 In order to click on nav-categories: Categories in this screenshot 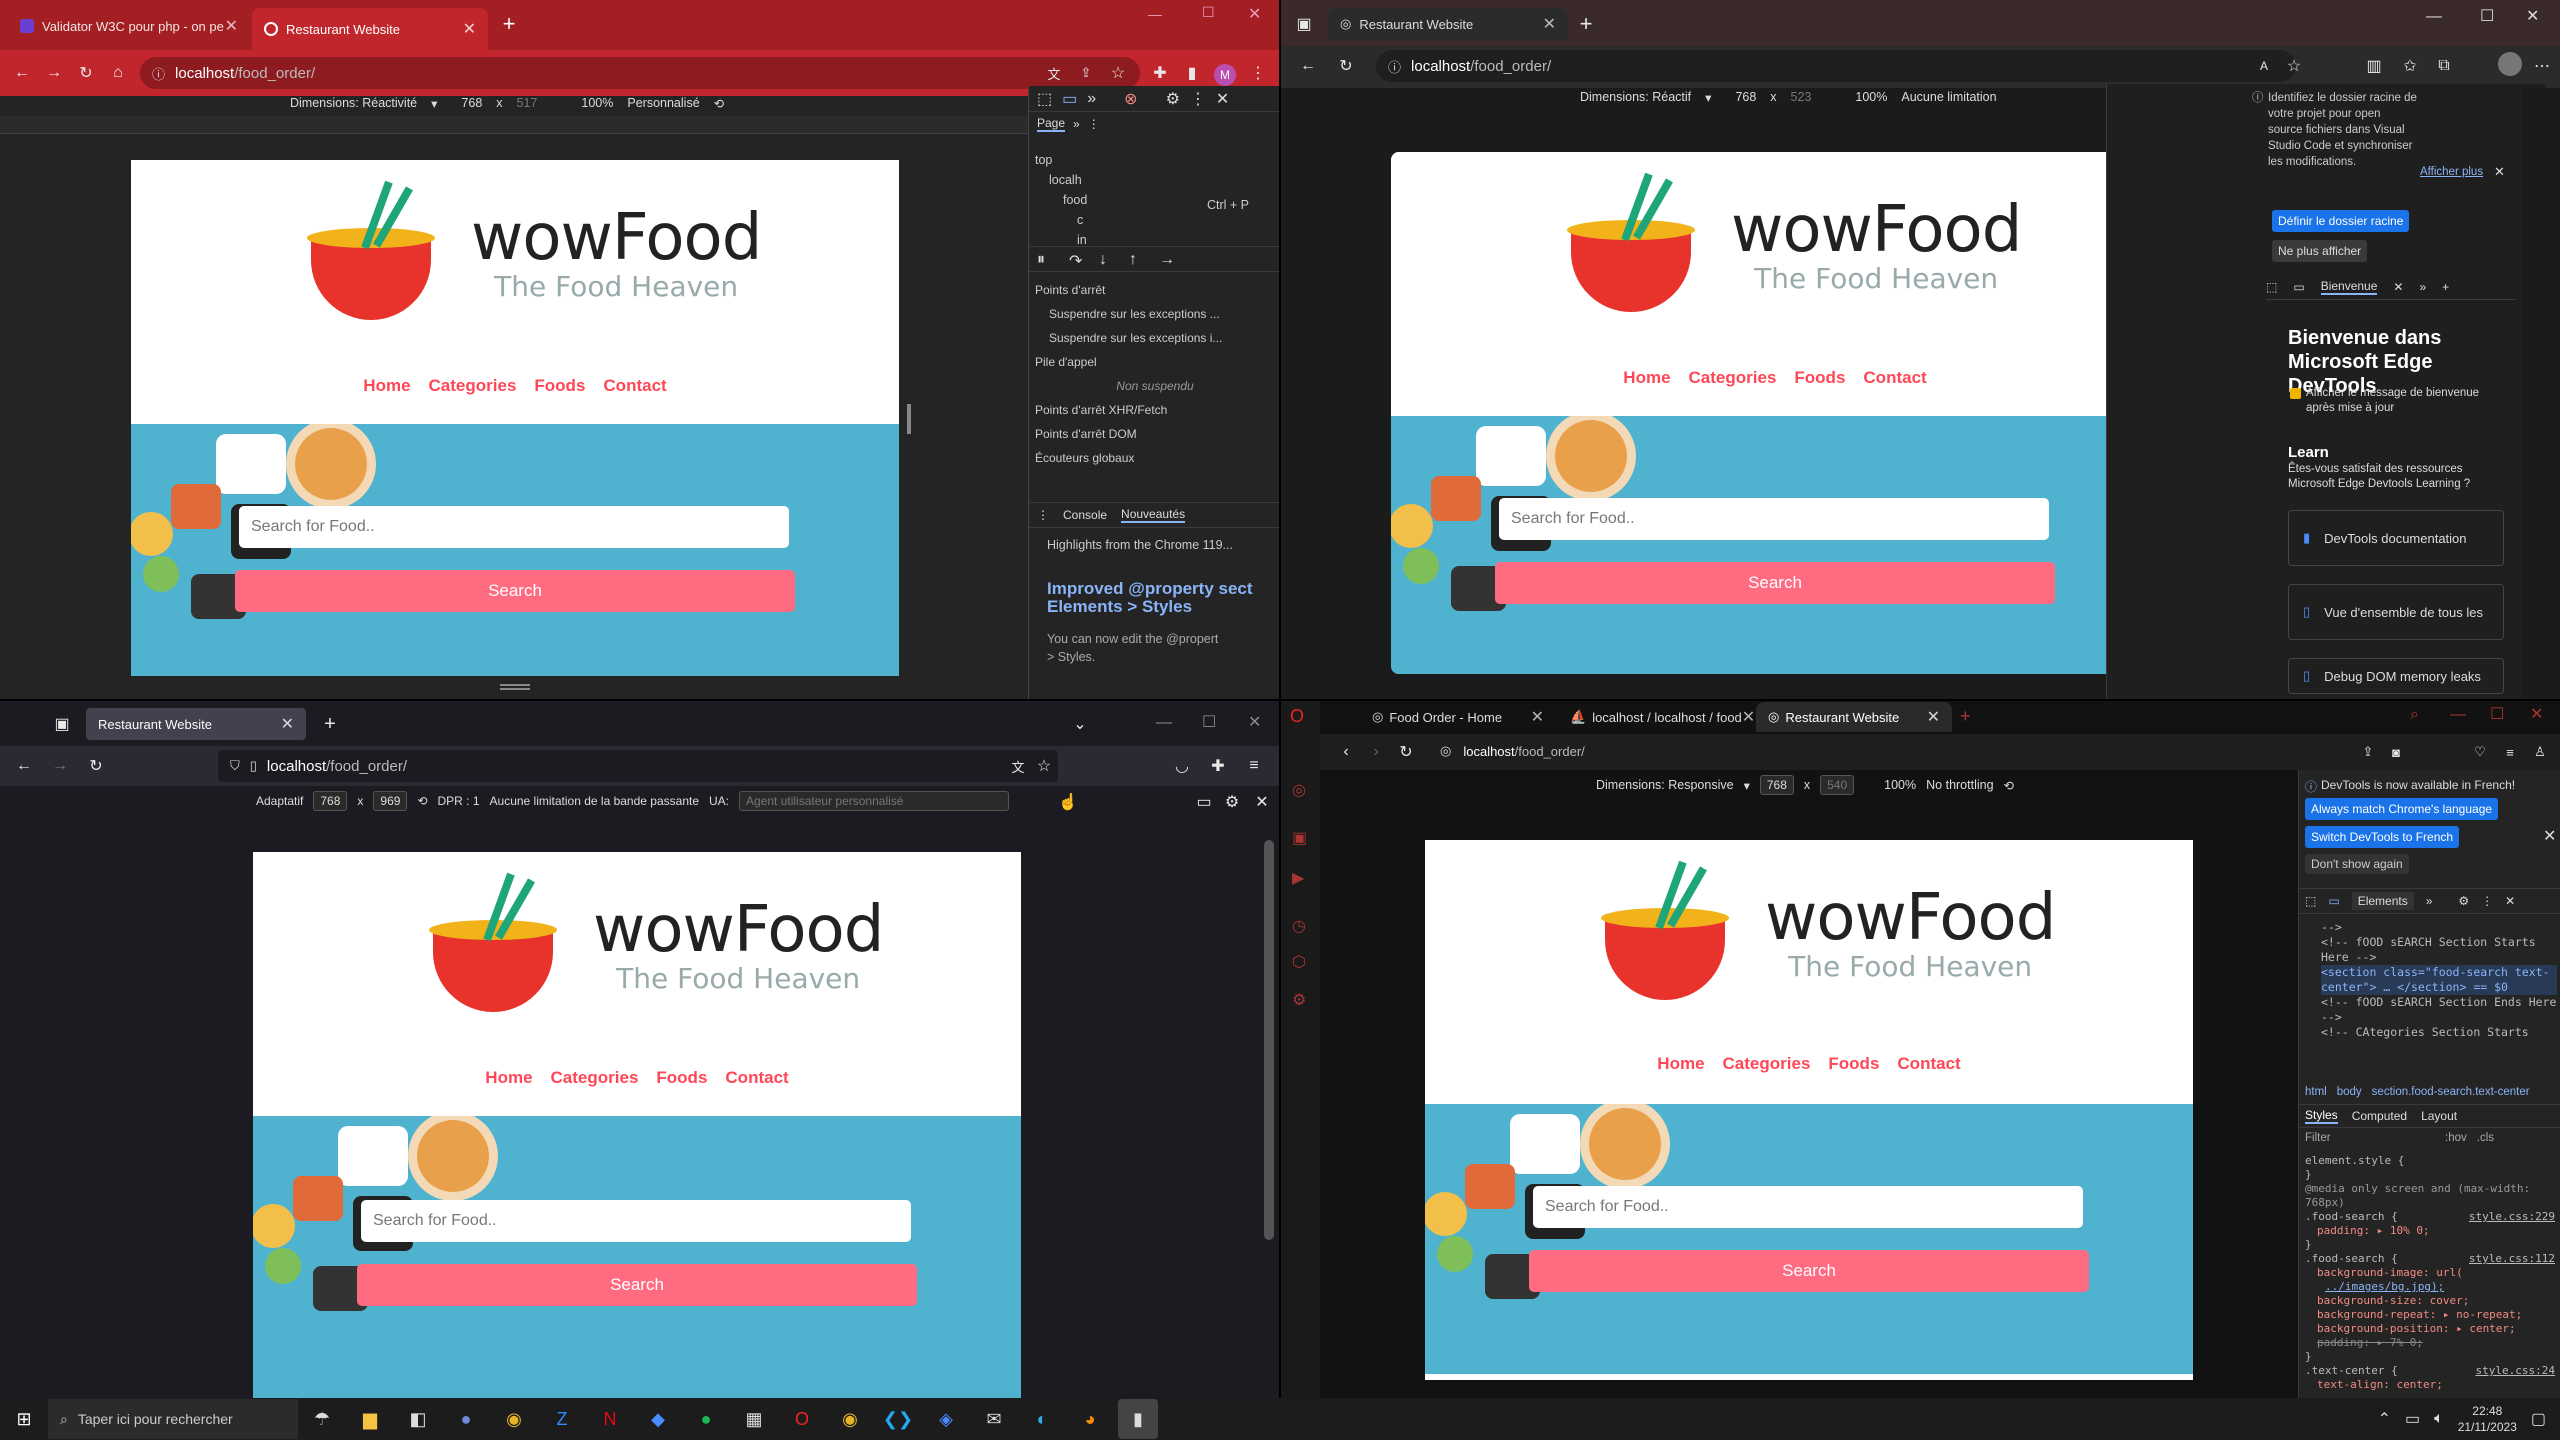, I will do `click(1767, 1064)`.